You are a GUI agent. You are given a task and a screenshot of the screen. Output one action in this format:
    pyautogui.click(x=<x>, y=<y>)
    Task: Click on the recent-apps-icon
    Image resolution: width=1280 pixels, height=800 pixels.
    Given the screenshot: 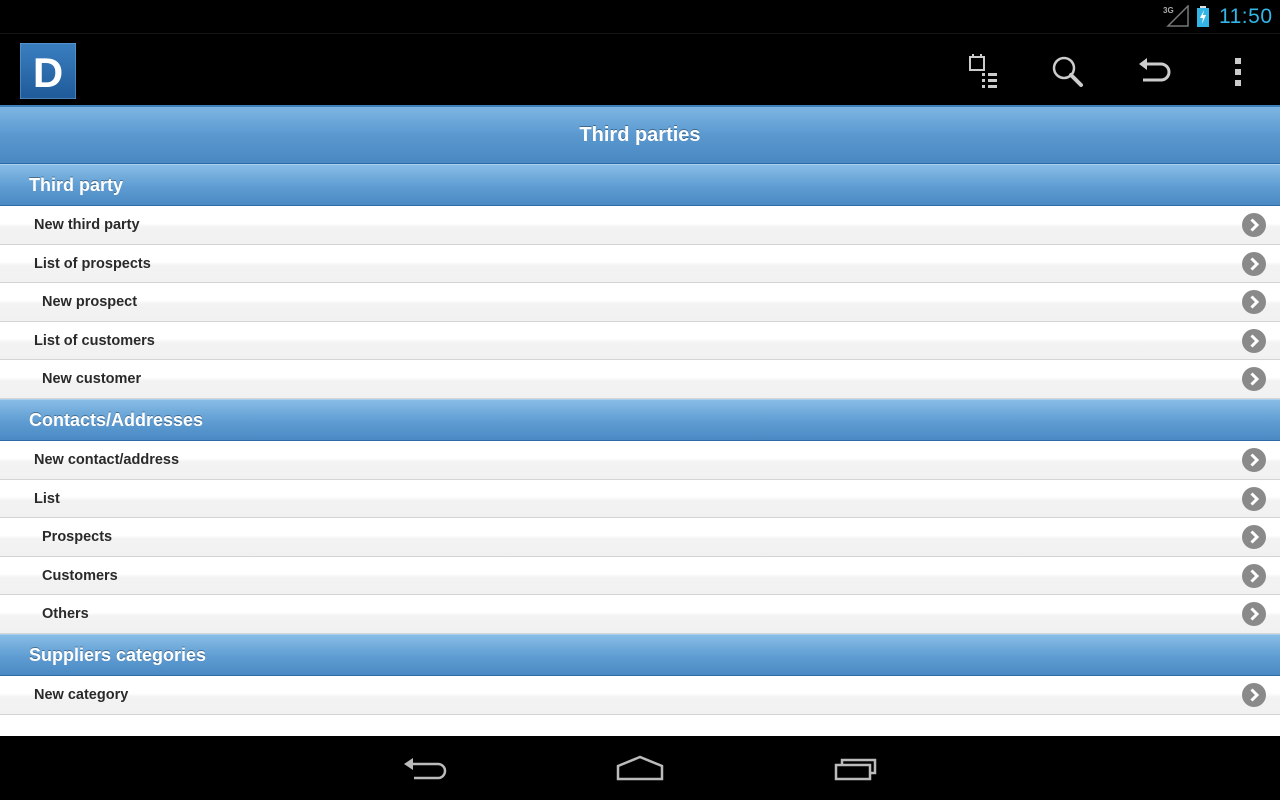 What is the action you would take?
    pyautogui.click(x=857, y=768)
    